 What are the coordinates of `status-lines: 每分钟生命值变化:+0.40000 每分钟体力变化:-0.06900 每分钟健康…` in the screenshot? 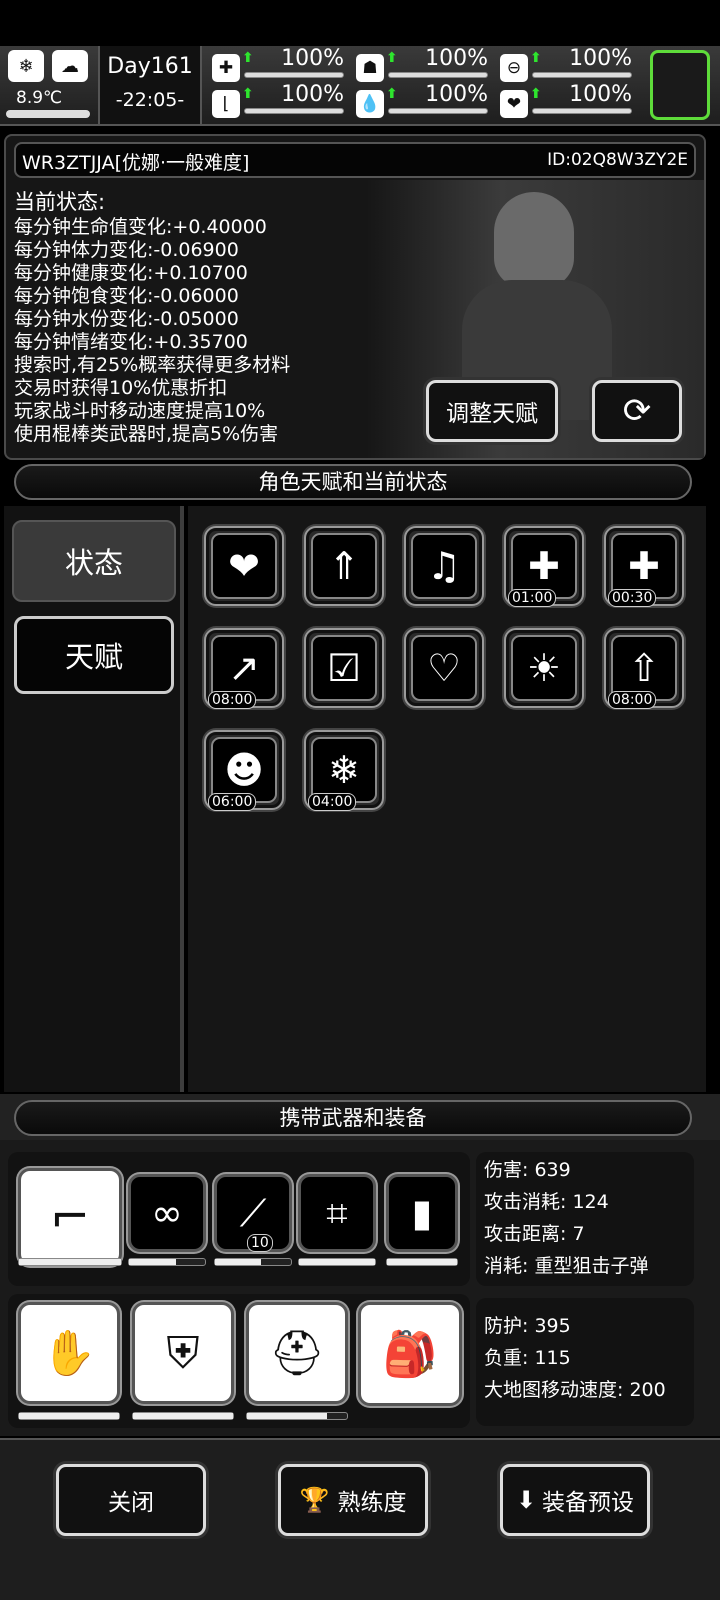 It's located at (152, 331).